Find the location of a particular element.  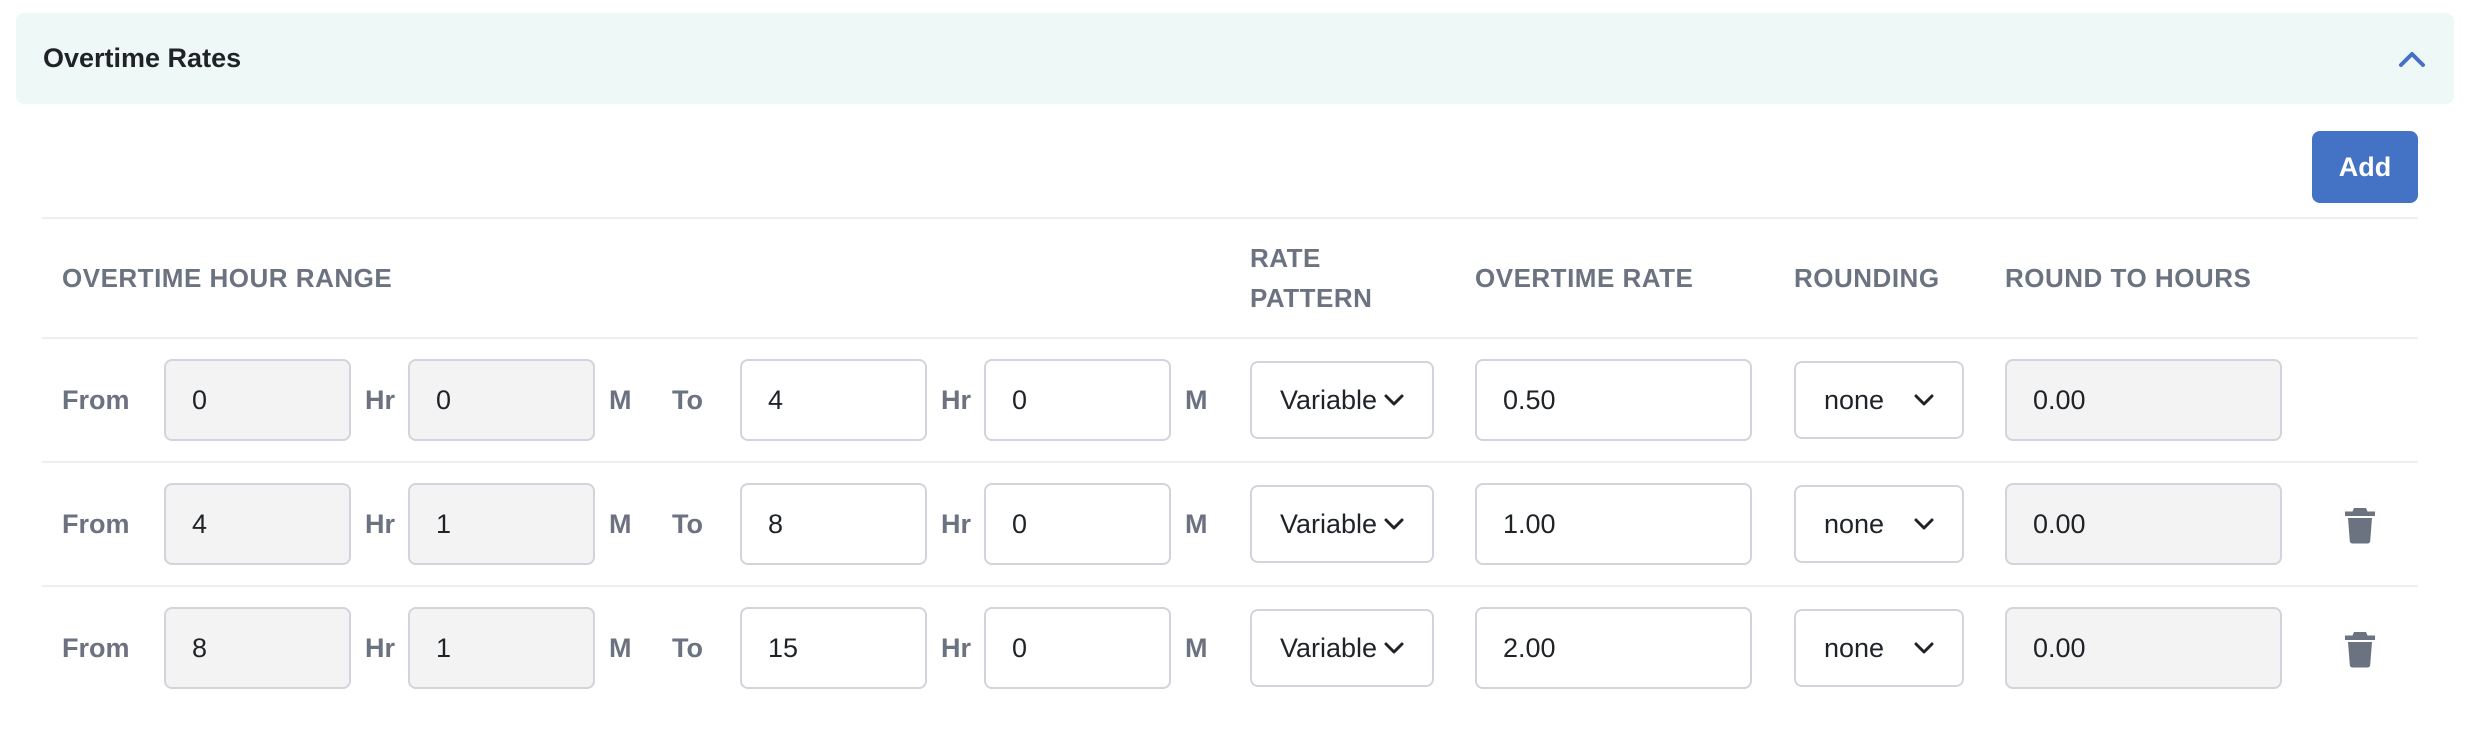

column-header-overtime-hour-range: OVERTIME HOUR RANGE is located at coordinates (227, 278).